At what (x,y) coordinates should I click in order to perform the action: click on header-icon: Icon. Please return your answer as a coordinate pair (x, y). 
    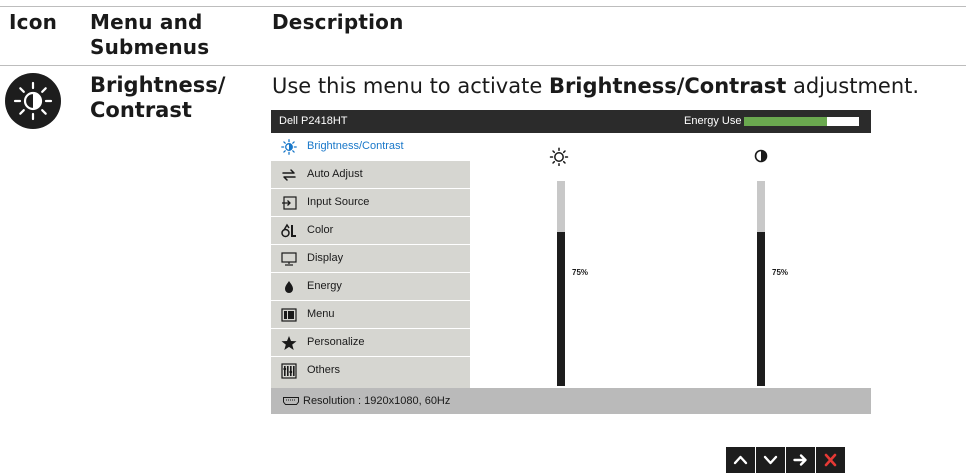
    Looking at the image, I should click on (33, 22).